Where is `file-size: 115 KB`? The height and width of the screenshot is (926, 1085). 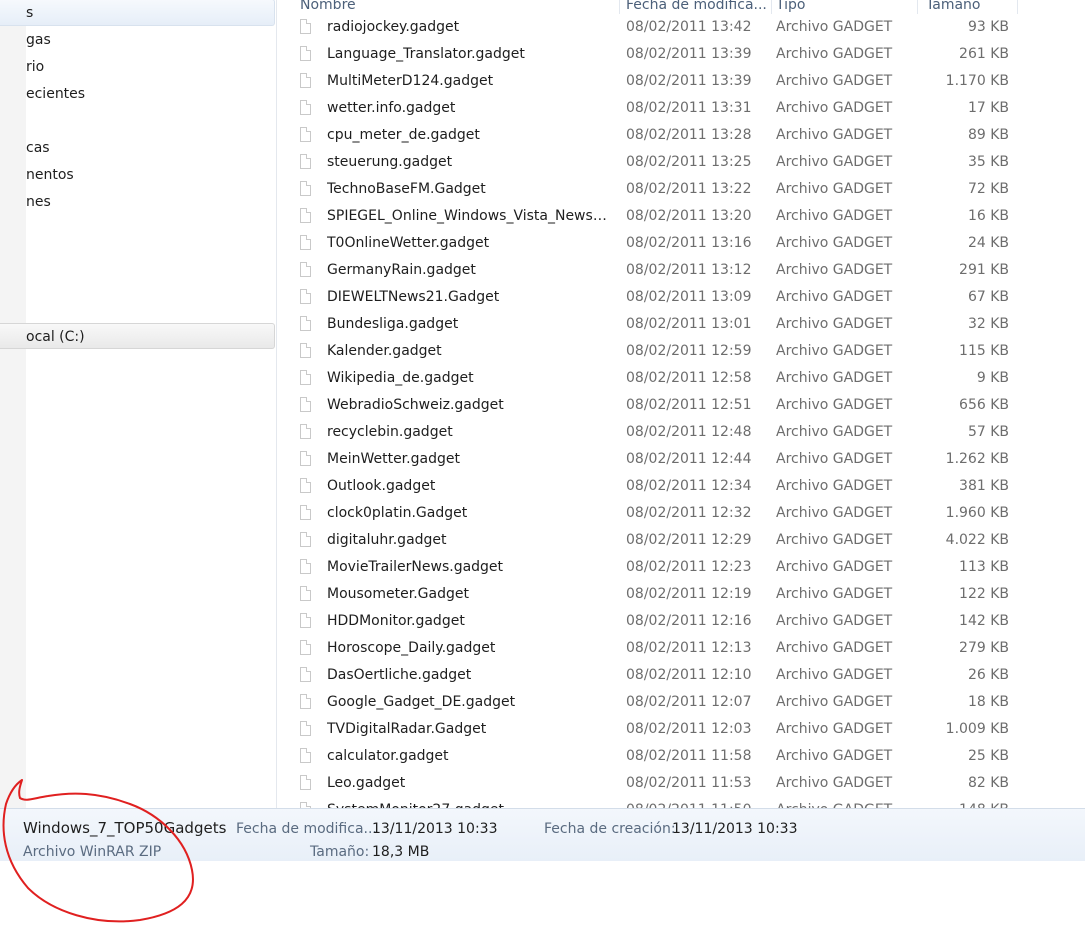 file-size: 115 KB is located at coordinates (984, 351).